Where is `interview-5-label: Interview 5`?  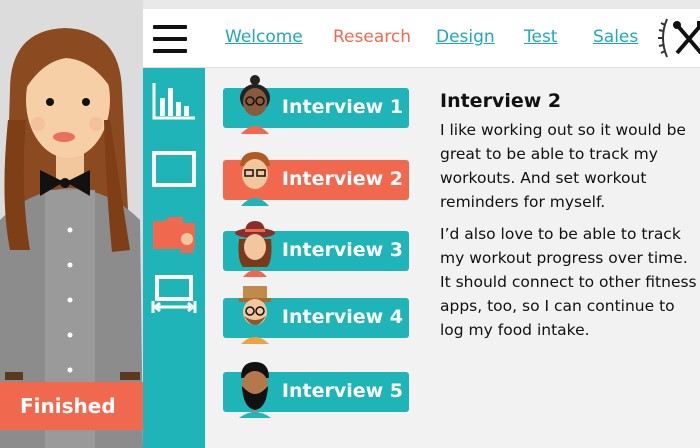 interview-5-label: Interview 5 is located at coordinates (342, 391).